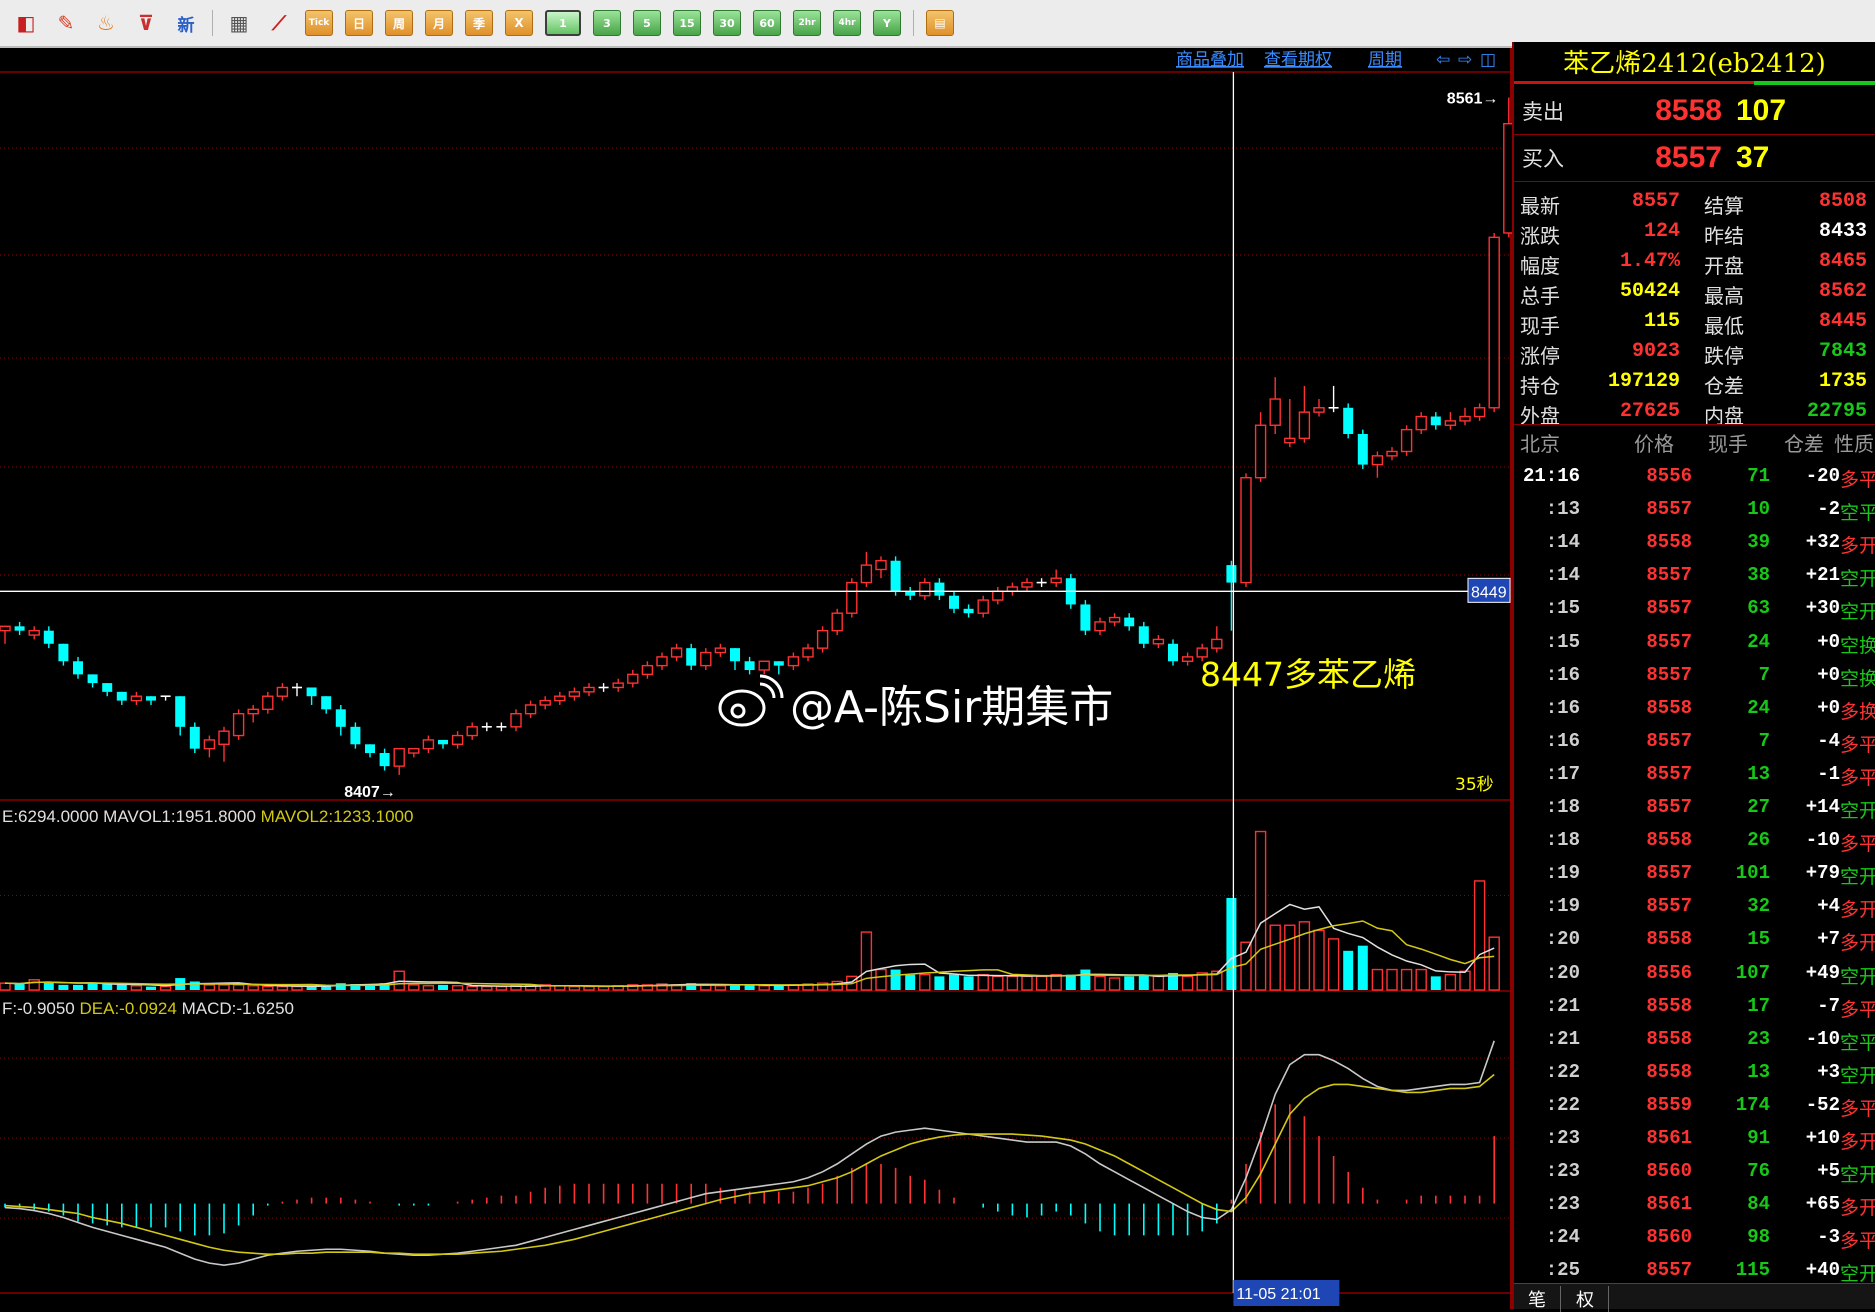 This screenshot has height=1312, width=1875. What do you see at coordinates (186, 23) in the screenshot?
I see `new-icon: 新` at bounding box center [186, 23].